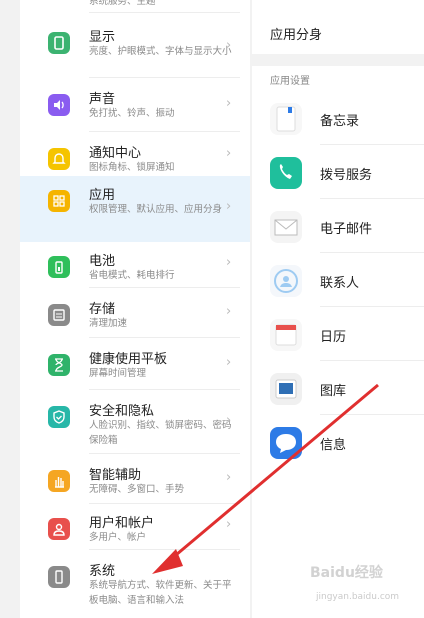 The image size is (424, 618). I want to click on gallery-icon, so click(286, 389).